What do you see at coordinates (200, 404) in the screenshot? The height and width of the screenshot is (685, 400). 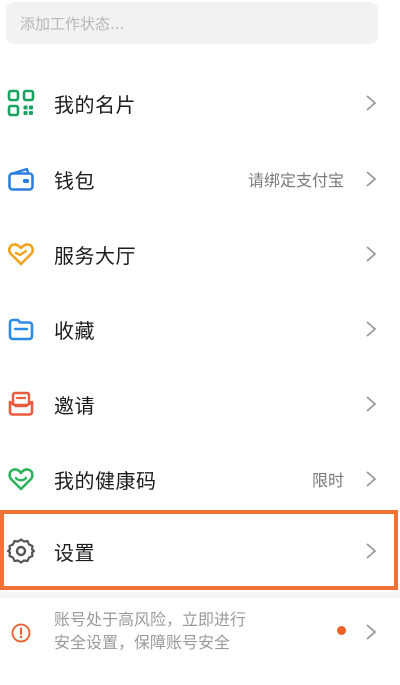 I see `menu-item-invite: 邀请` at bounding box center [200, 404].